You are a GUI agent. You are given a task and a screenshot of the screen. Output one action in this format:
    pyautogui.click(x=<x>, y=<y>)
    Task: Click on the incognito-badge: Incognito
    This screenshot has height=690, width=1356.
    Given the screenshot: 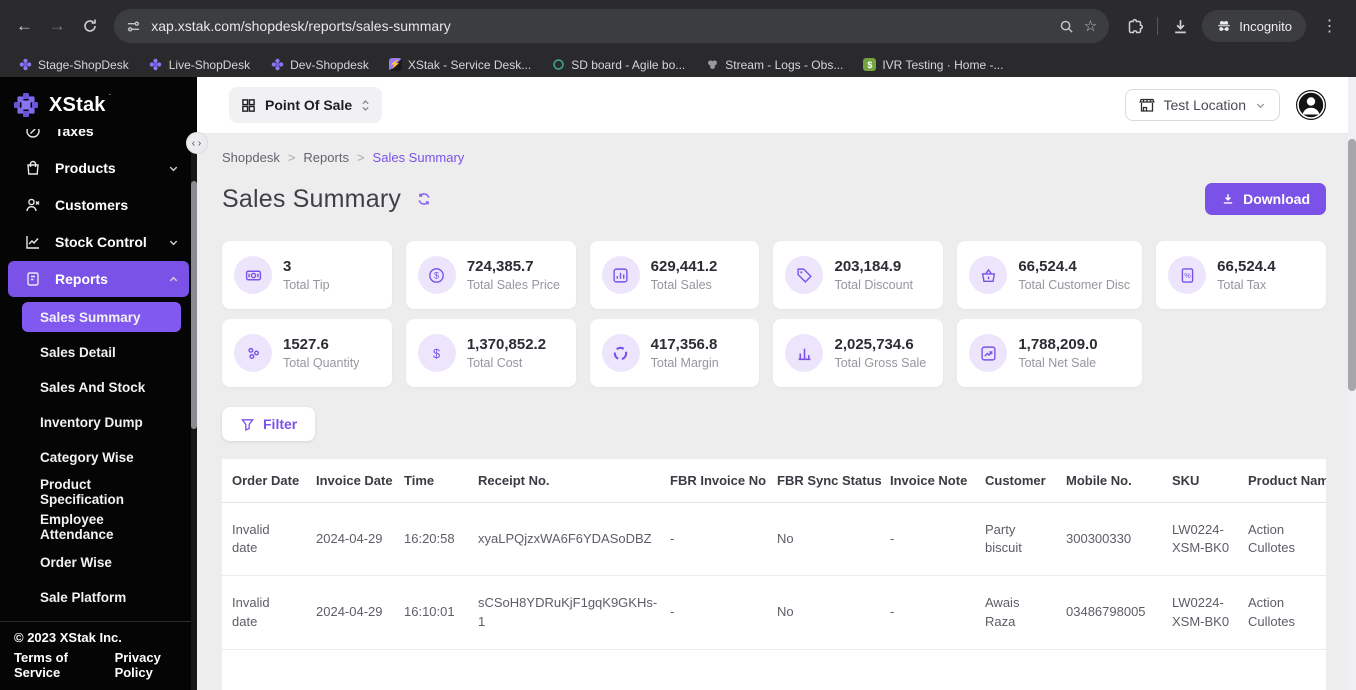 What is the action you would take?
    pyautogui.click(x=1254, y=26)
    